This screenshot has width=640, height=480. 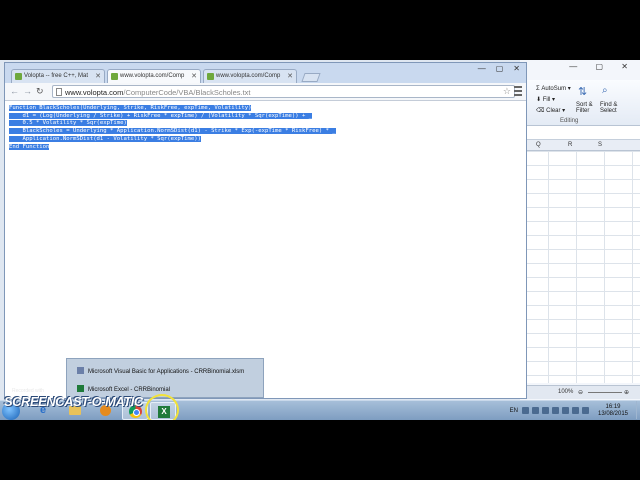 What do you see at coordinates (500, 68) in the screenshot?
I see `maximize-icon: ▢` at bounding box center [500, 68].